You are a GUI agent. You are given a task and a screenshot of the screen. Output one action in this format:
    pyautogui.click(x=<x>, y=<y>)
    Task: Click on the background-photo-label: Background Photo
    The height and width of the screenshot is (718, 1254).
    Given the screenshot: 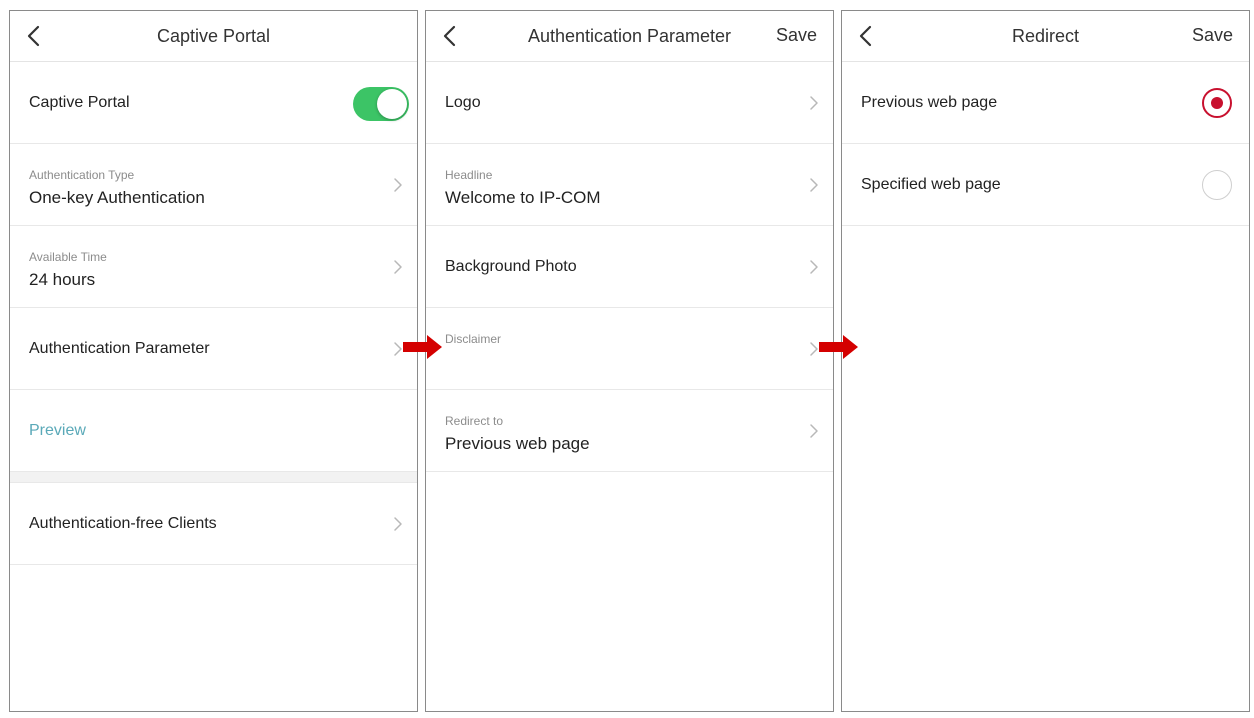 What is the action you would take?
    pyautogui.click(x=511, y=266)
    